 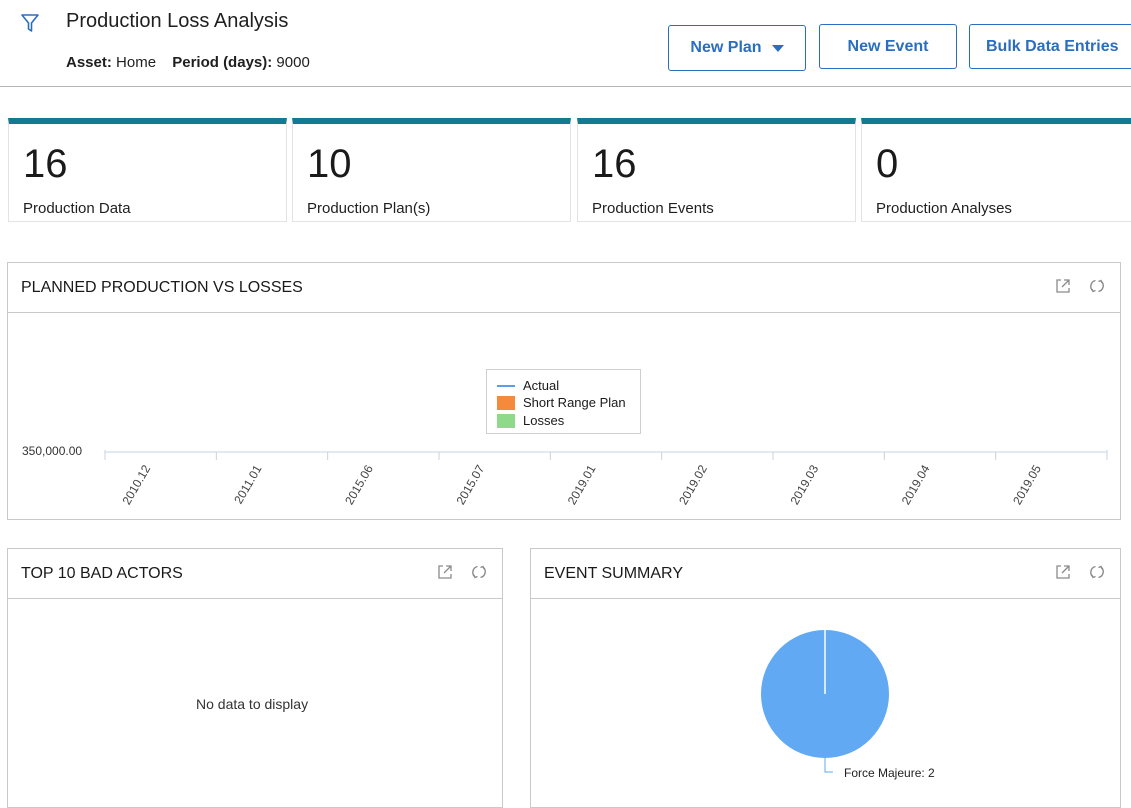 I want to click on x-tick-label: 2019.02, so click(x=693, y=484).